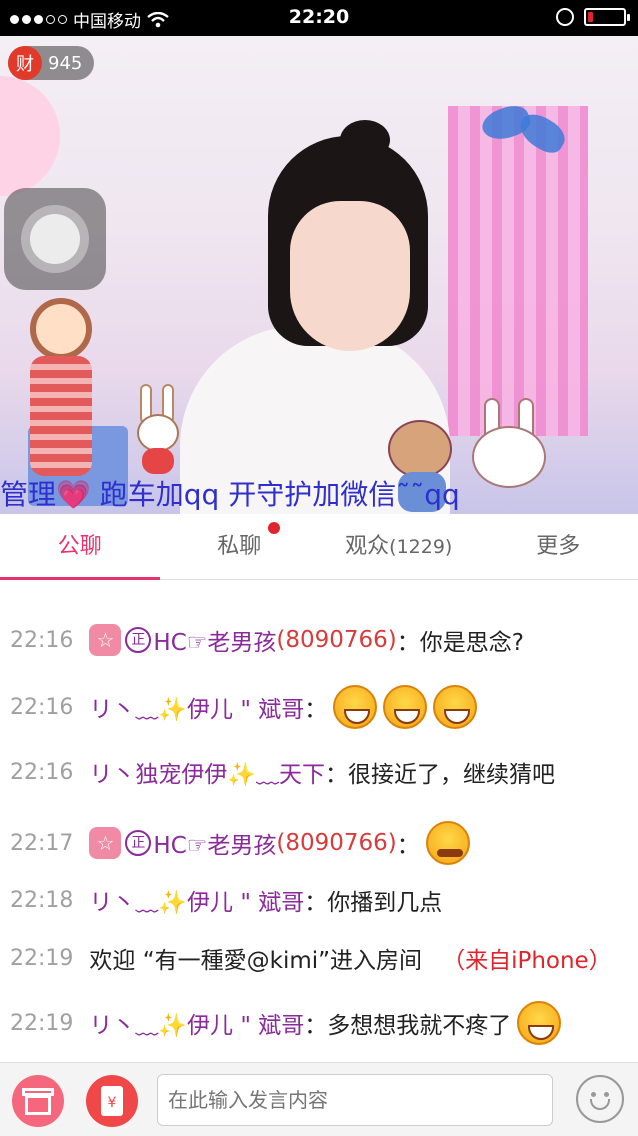 The image size is (638, 1136). I want to click on bunny-doll, so click(157, 429).